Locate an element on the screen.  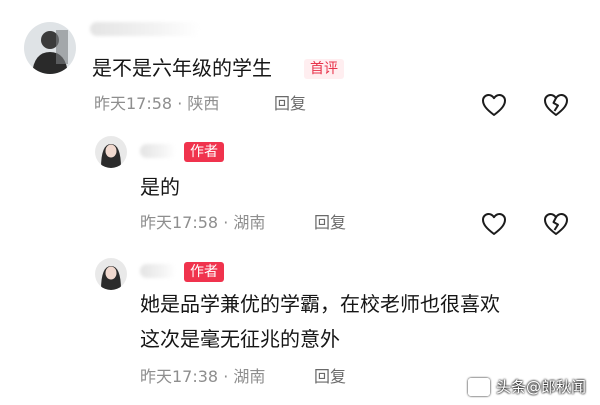
first-comment-badge: 首评 is located at coordinates (324, 69).